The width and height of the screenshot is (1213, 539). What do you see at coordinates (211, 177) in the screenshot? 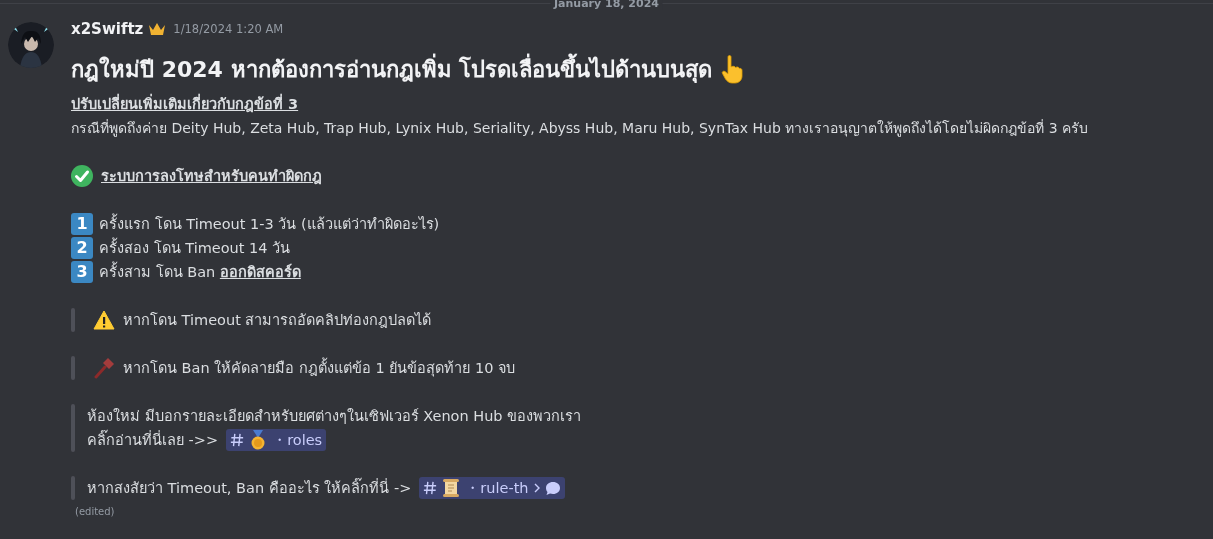
I see `section-title: ระบบการลงโทษสำหรับคนทำผิดกฎ` at bounding box center [211, 177].